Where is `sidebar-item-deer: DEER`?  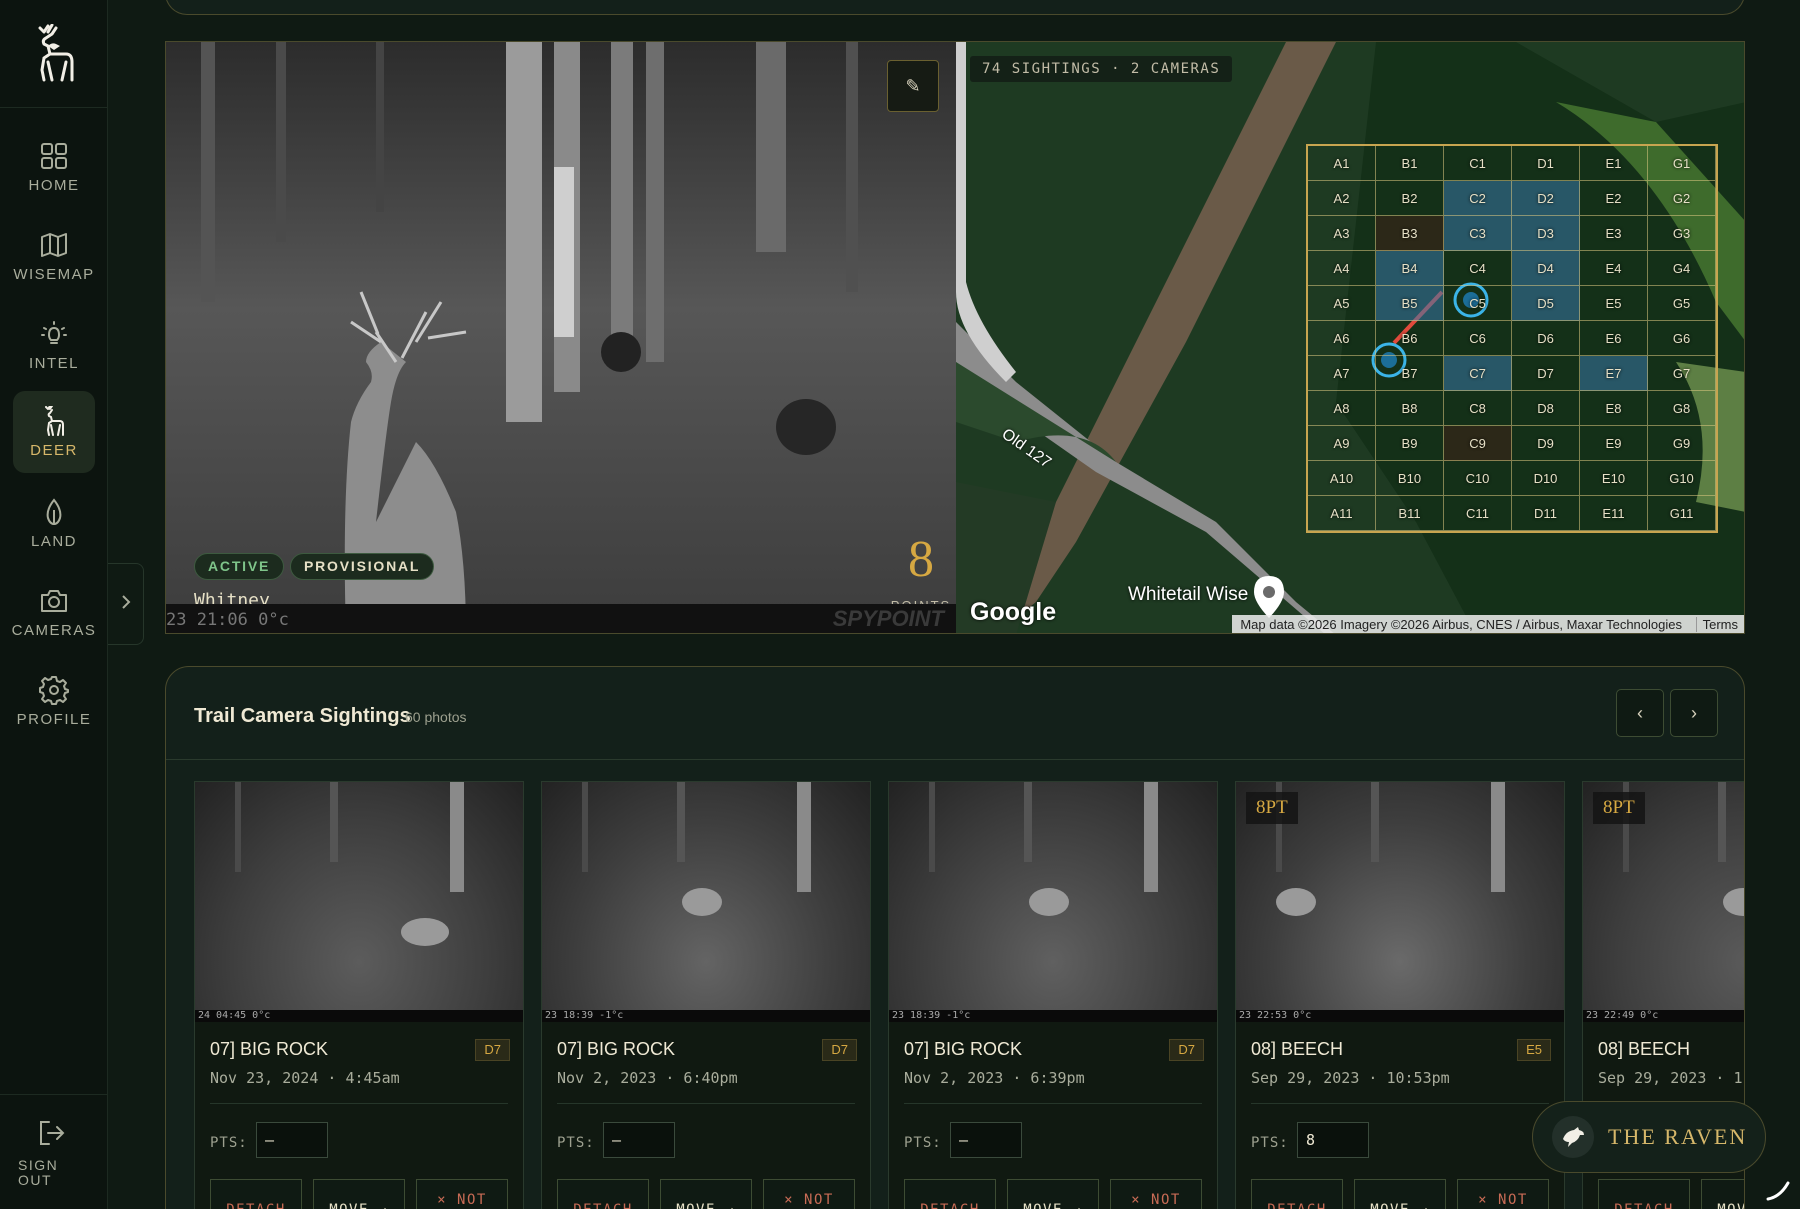
sidebar-item-deer: DEER is located at coordinates (54, 432).